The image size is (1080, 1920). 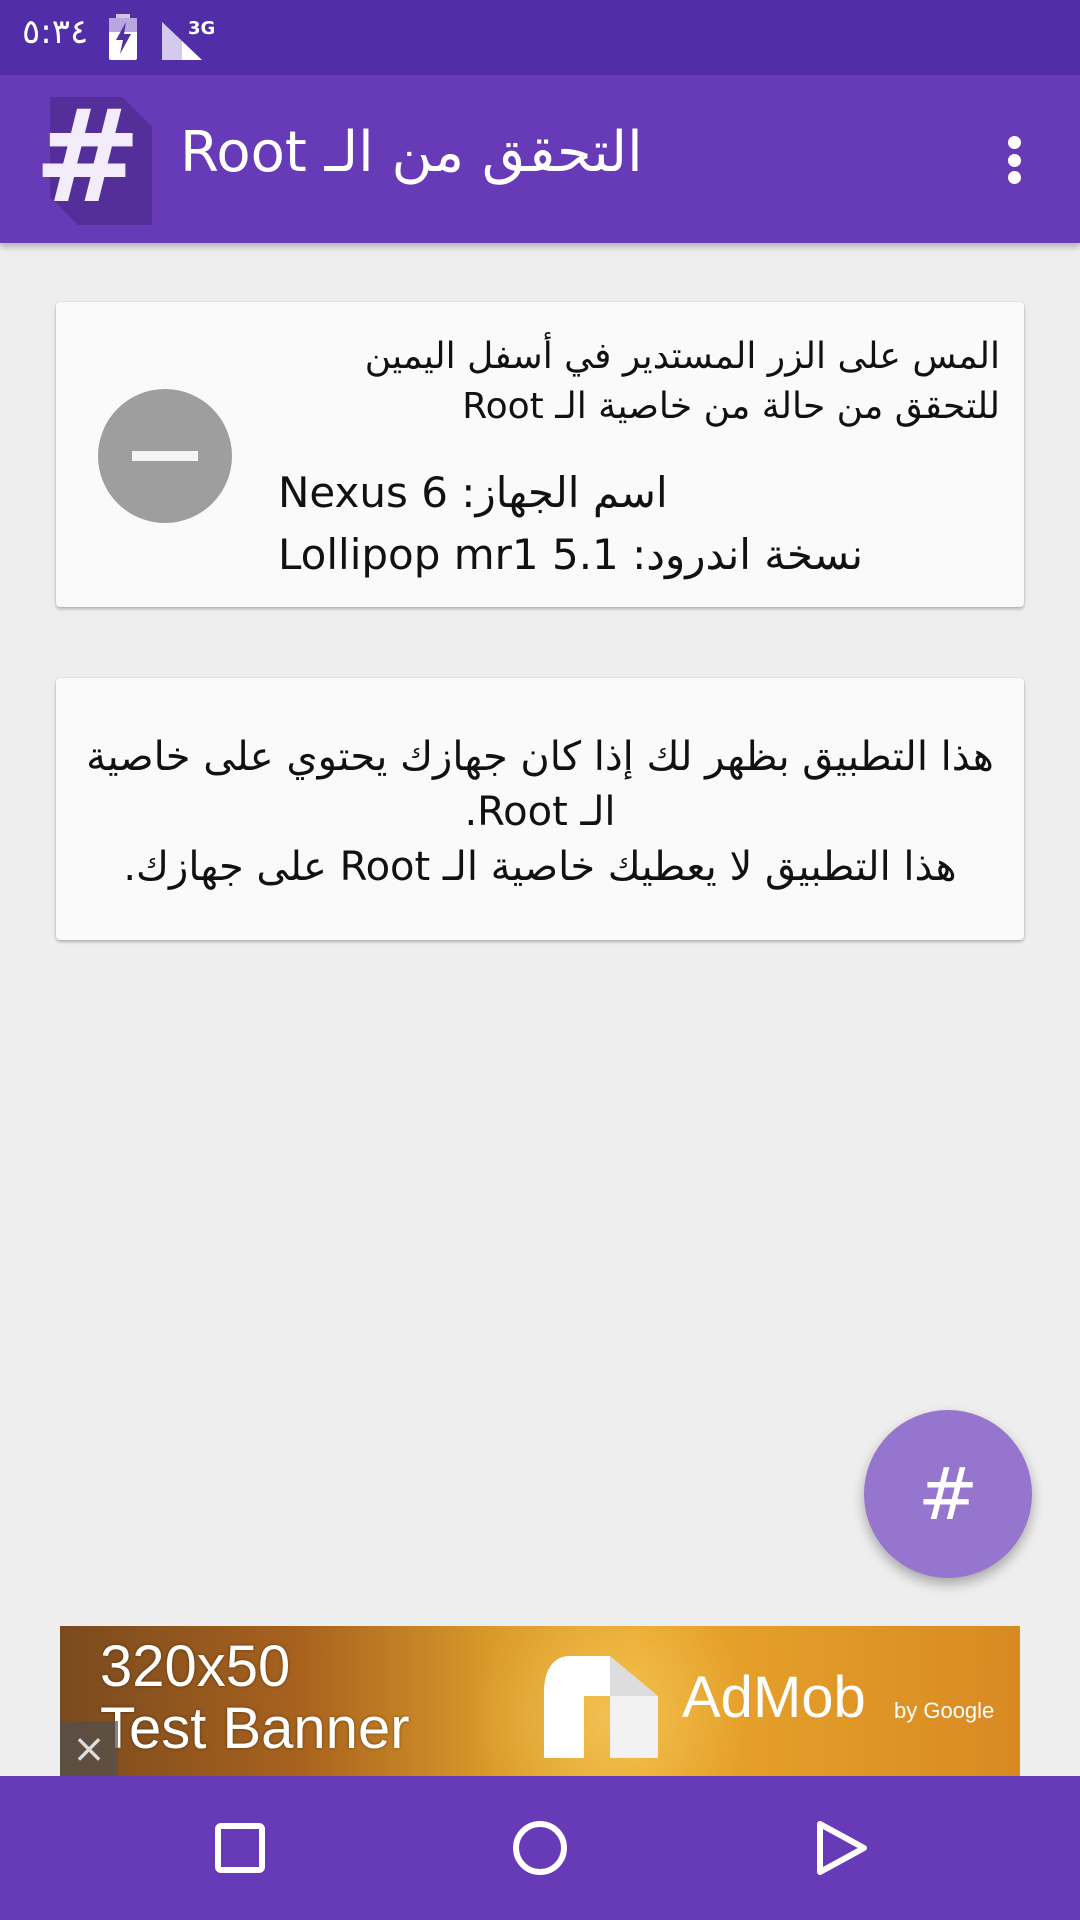 I want to click on app-title: التحقق من الـ Root, so click(x=411, y=152).